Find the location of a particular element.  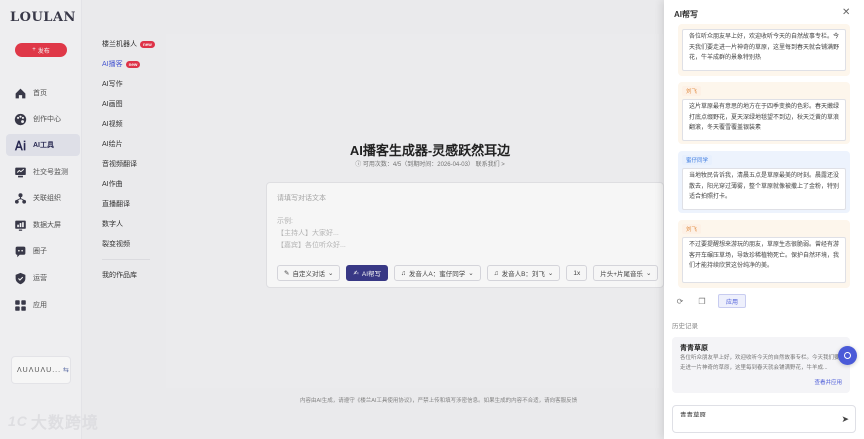

submenu-item-robot: 楼兰机器人 new is located at coordinates (124, 44).